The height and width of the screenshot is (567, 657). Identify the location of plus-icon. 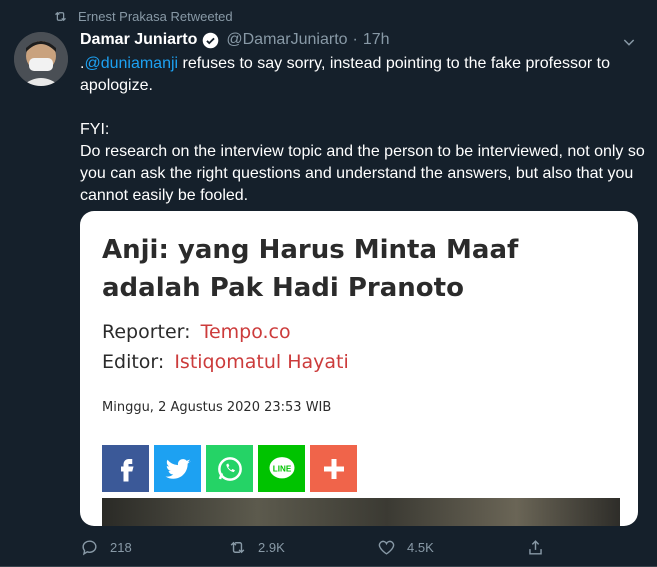
(333, 468).